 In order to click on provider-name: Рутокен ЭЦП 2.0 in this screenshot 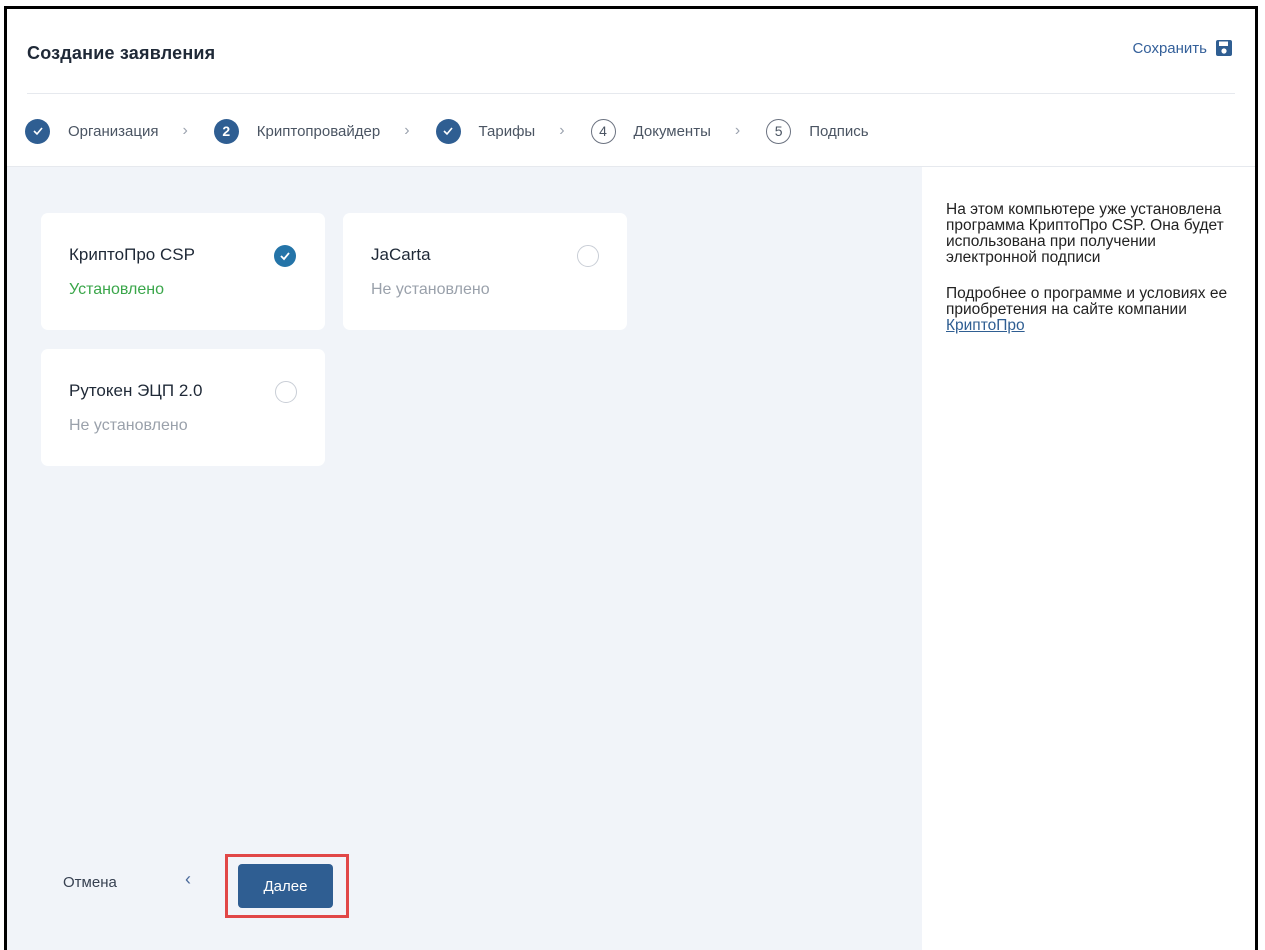, I will do `click(136, 390)`.